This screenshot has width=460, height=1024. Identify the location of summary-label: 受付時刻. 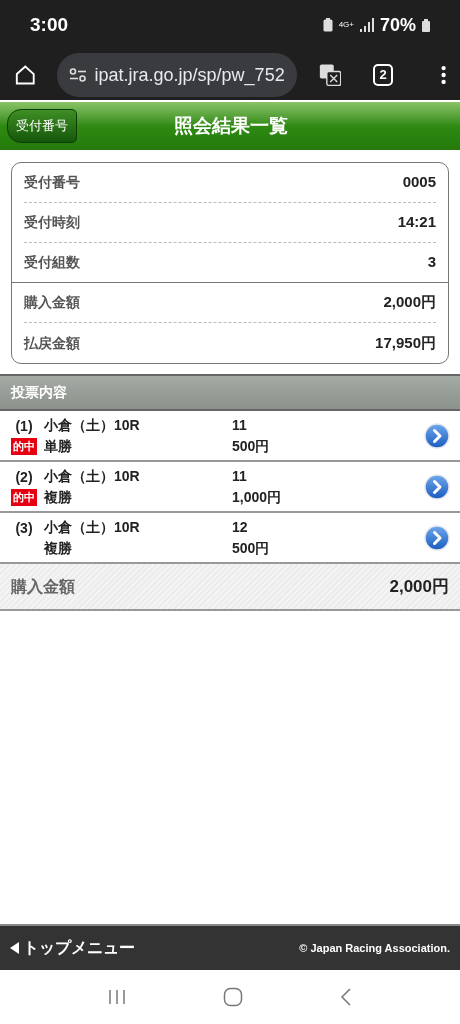
(52, 222).